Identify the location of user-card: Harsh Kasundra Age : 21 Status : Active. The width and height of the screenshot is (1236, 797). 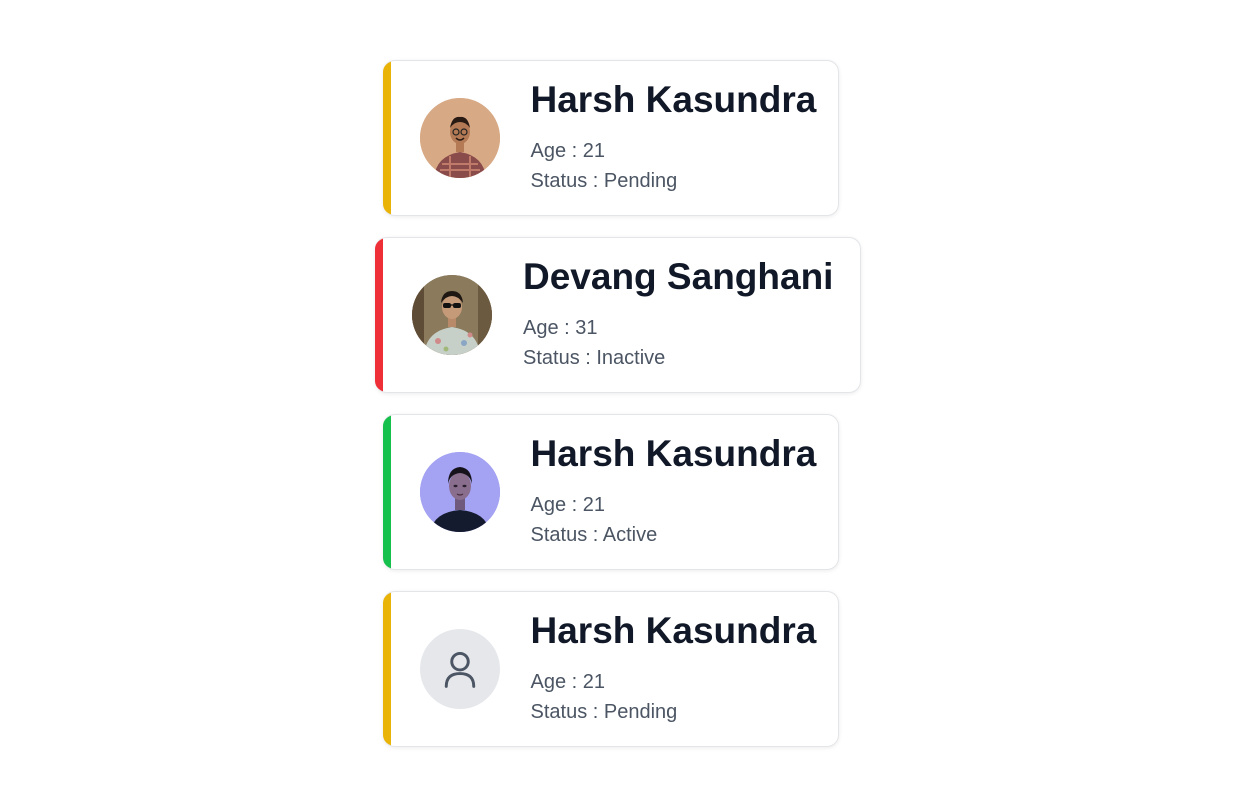
(610, 492).